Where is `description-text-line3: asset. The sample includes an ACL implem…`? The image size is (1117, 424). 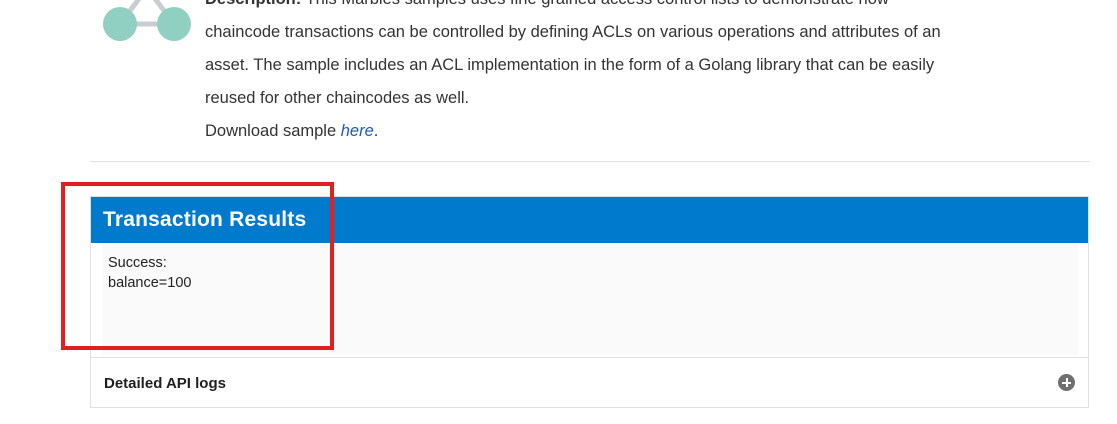
description-text-line3: asset. The sample includes an ACL implem… is located at coordinates (570, 65).